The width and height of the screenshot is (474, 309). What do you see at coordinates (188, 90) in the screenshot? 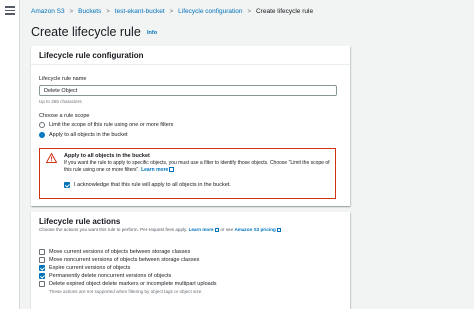
I see `rule-name-input: Delete Object` at bounding box center [188, 90].